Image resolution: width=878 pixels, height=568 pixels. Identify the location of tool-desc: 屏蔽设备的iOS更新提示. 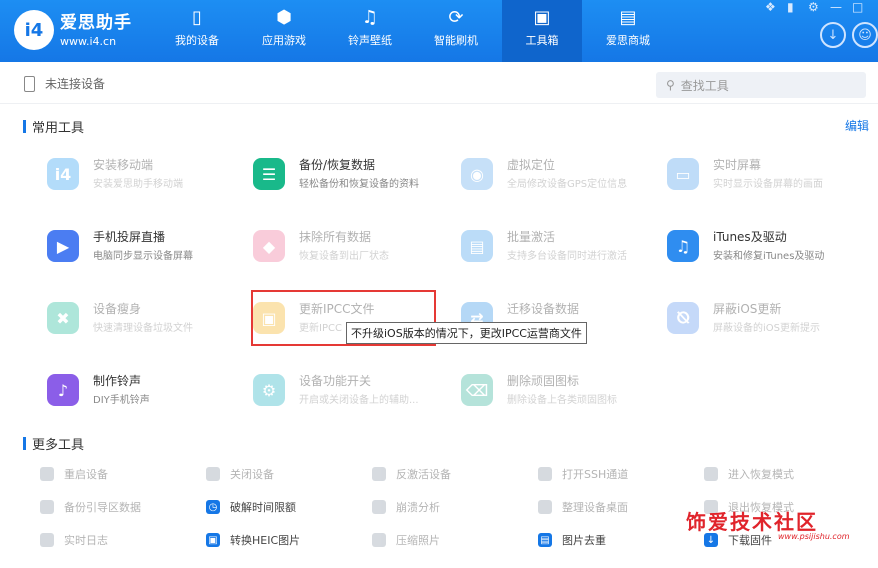
(766, 328).